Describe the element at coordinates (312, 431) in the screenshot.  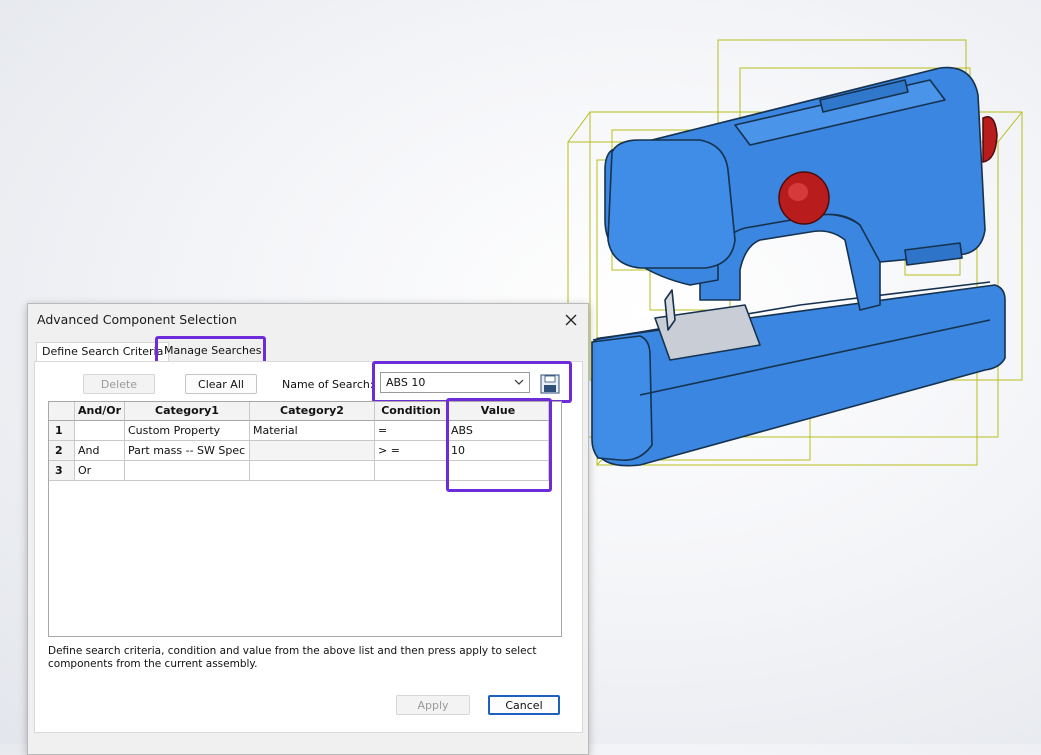
I see `cell-category2: Material` at that location.